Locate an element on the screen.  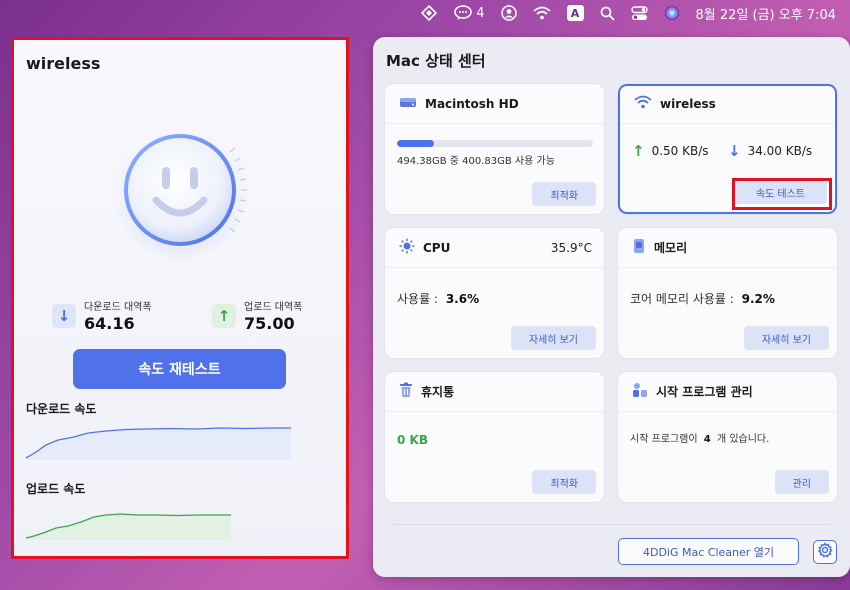
startup-manage-button: 관리 is located at coordinates (801, 482).